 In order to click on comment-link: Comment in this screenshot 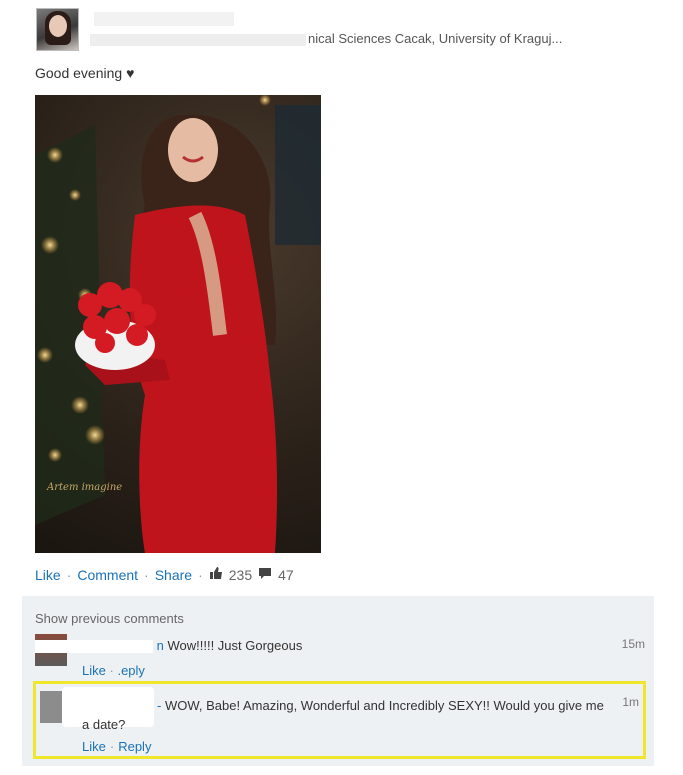, I will do `click(107, 575)`.